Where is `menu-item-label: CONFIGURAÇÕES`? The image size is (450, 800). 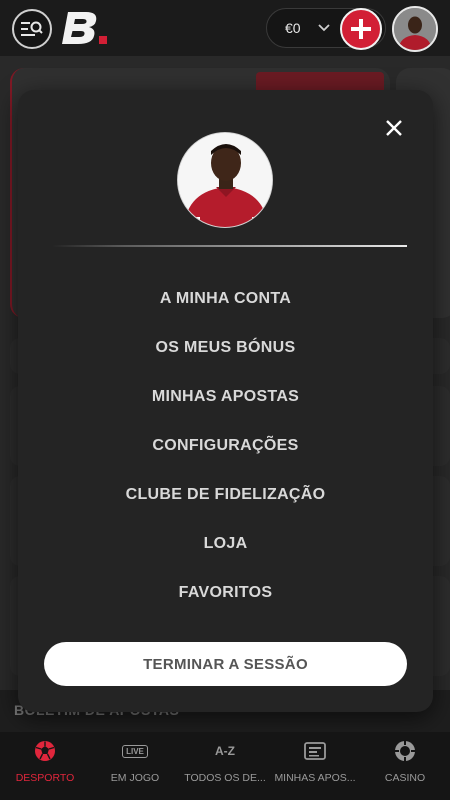
menu-item-label: CONFIGURAÇÕES is located at coordinates (225, 445).